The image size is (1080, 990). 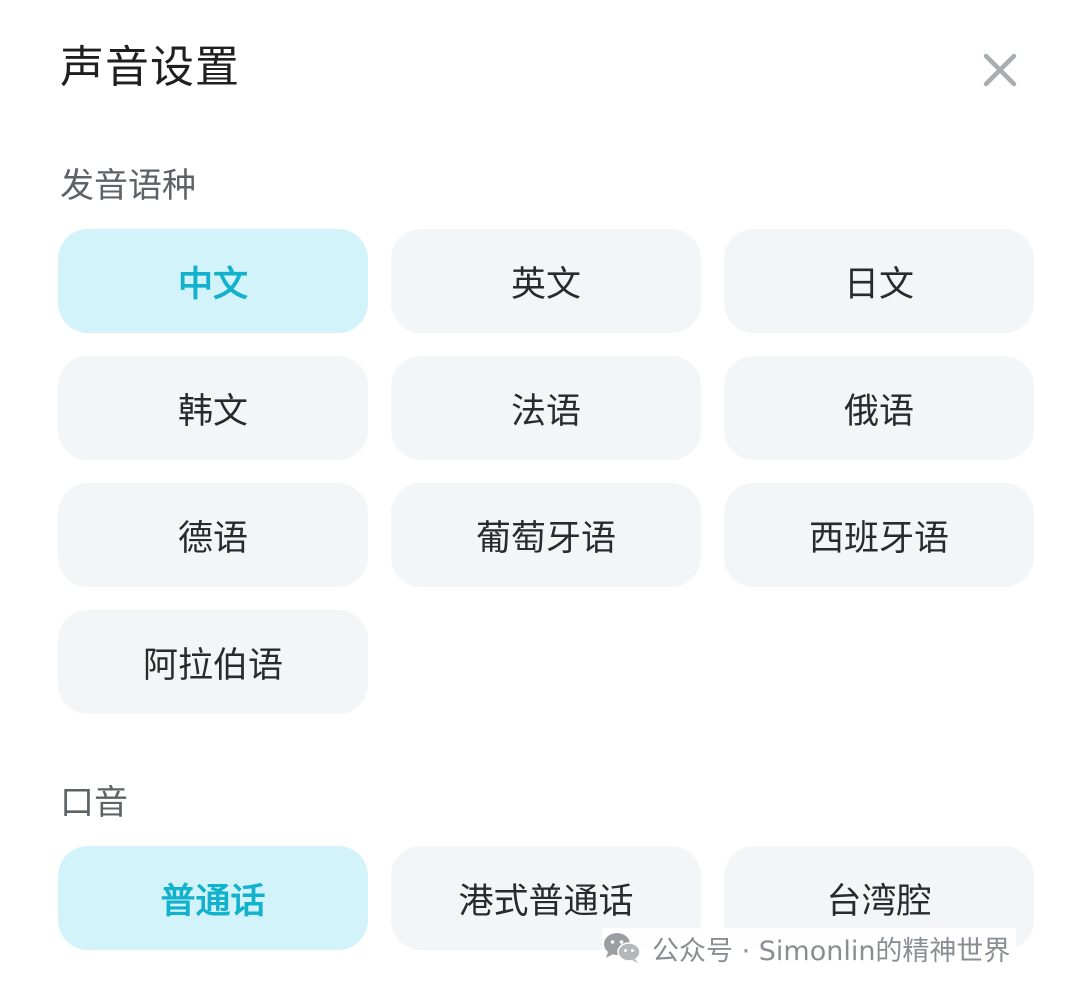 I want to click on language-option-french: 法语, so click(x=546, y=408).